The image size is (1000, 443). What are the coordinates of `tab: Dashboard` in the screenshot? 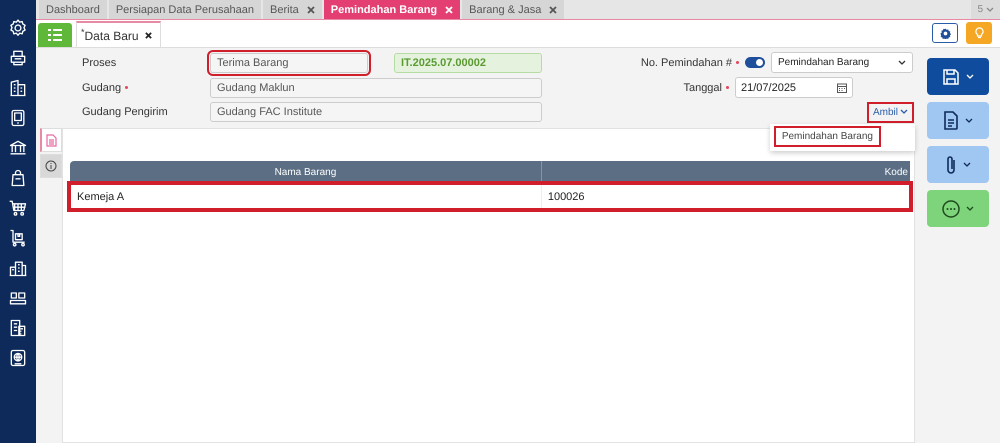 It's located at (73, 9).